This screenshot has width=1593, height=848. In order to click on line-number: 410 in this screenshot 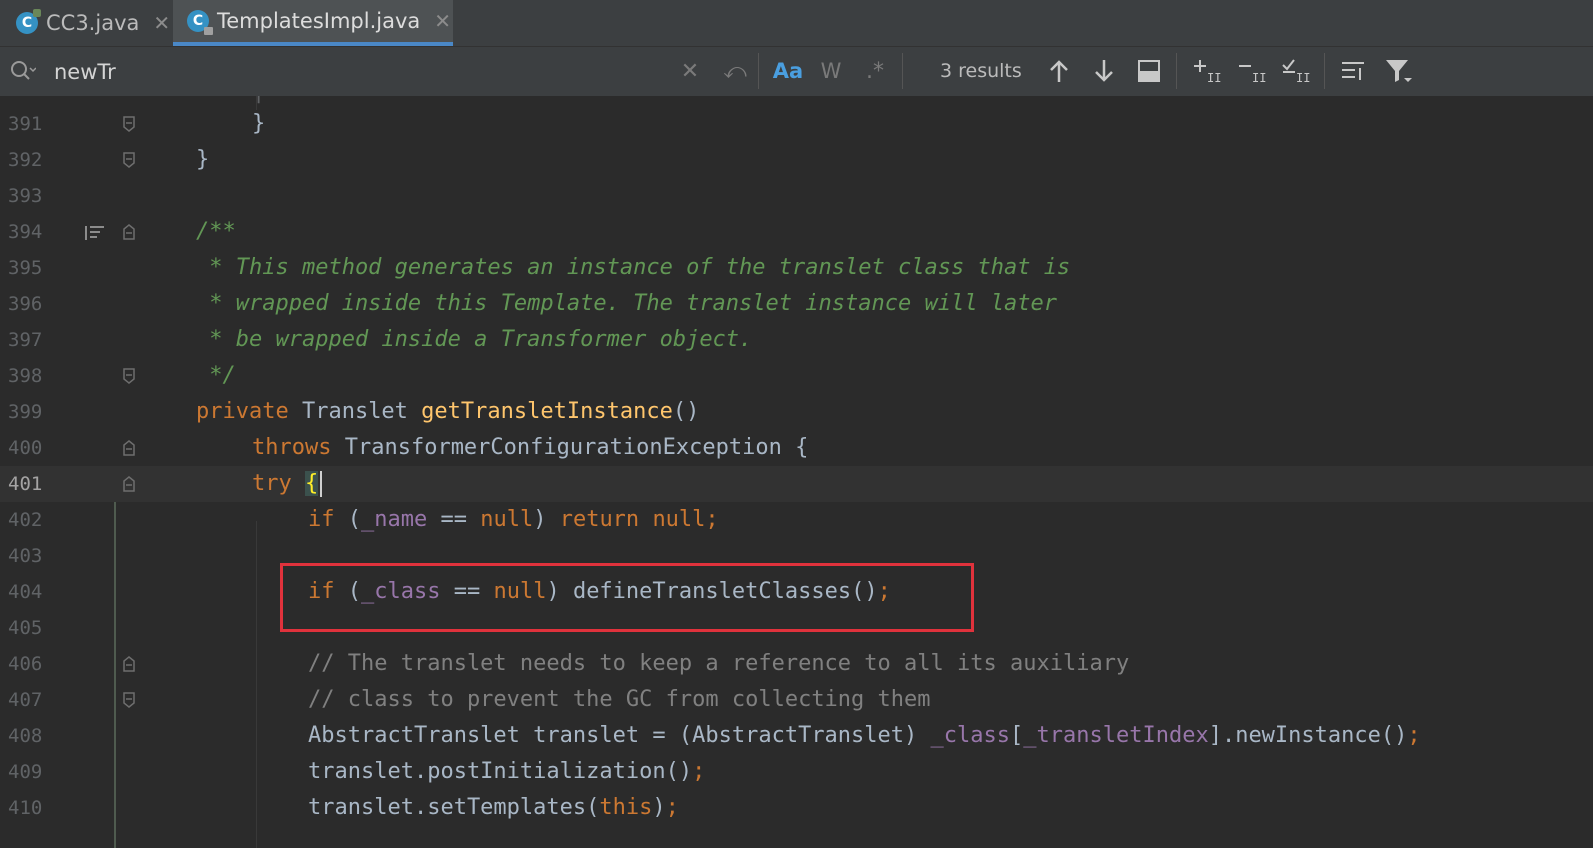, I will do `click(25, 808)`.